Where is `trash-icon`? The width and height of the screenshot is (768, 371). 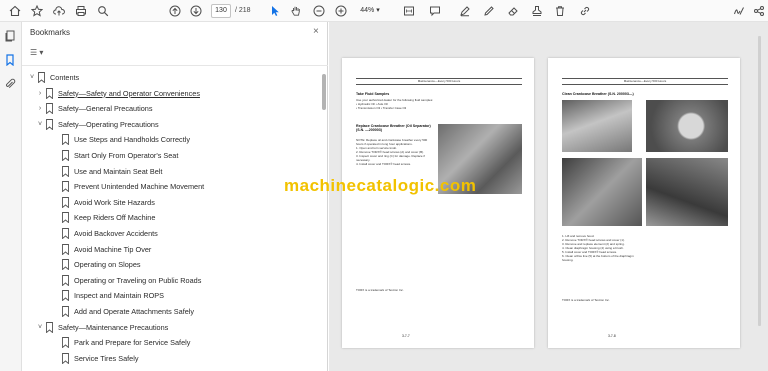
trash-icon is located at coordinates (560, 11).